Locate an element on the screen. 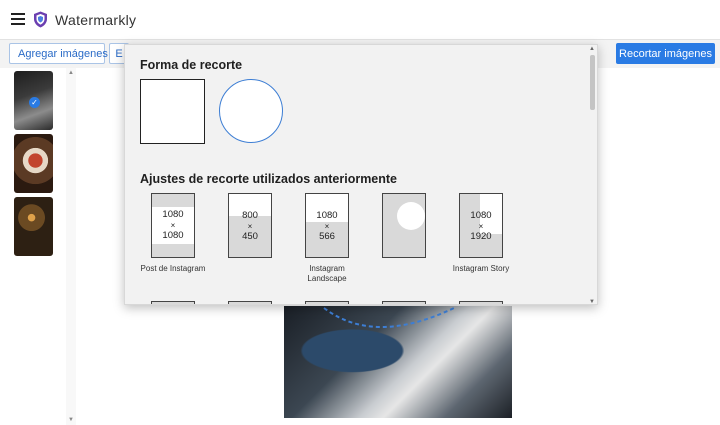  crop-preset-circle is located at coordinates (404, 225).